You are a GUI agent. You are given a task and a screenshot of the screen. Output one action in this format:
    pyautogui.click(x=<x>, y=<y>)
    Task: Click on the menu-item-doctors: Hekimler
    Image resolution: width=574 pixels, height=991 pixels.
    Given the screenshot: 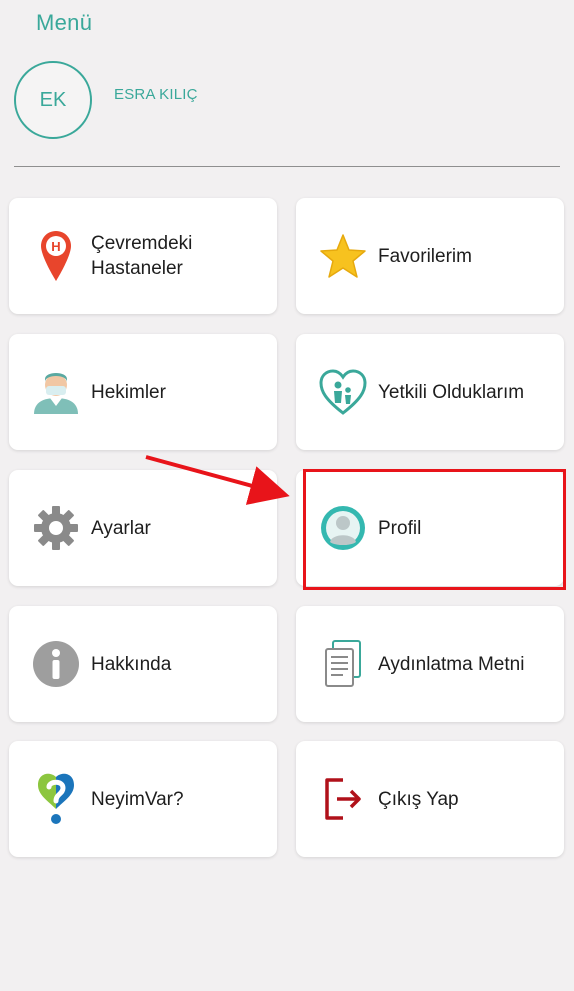 What is the action you would take?
    pyautogui.click(x=143, y=392)
    